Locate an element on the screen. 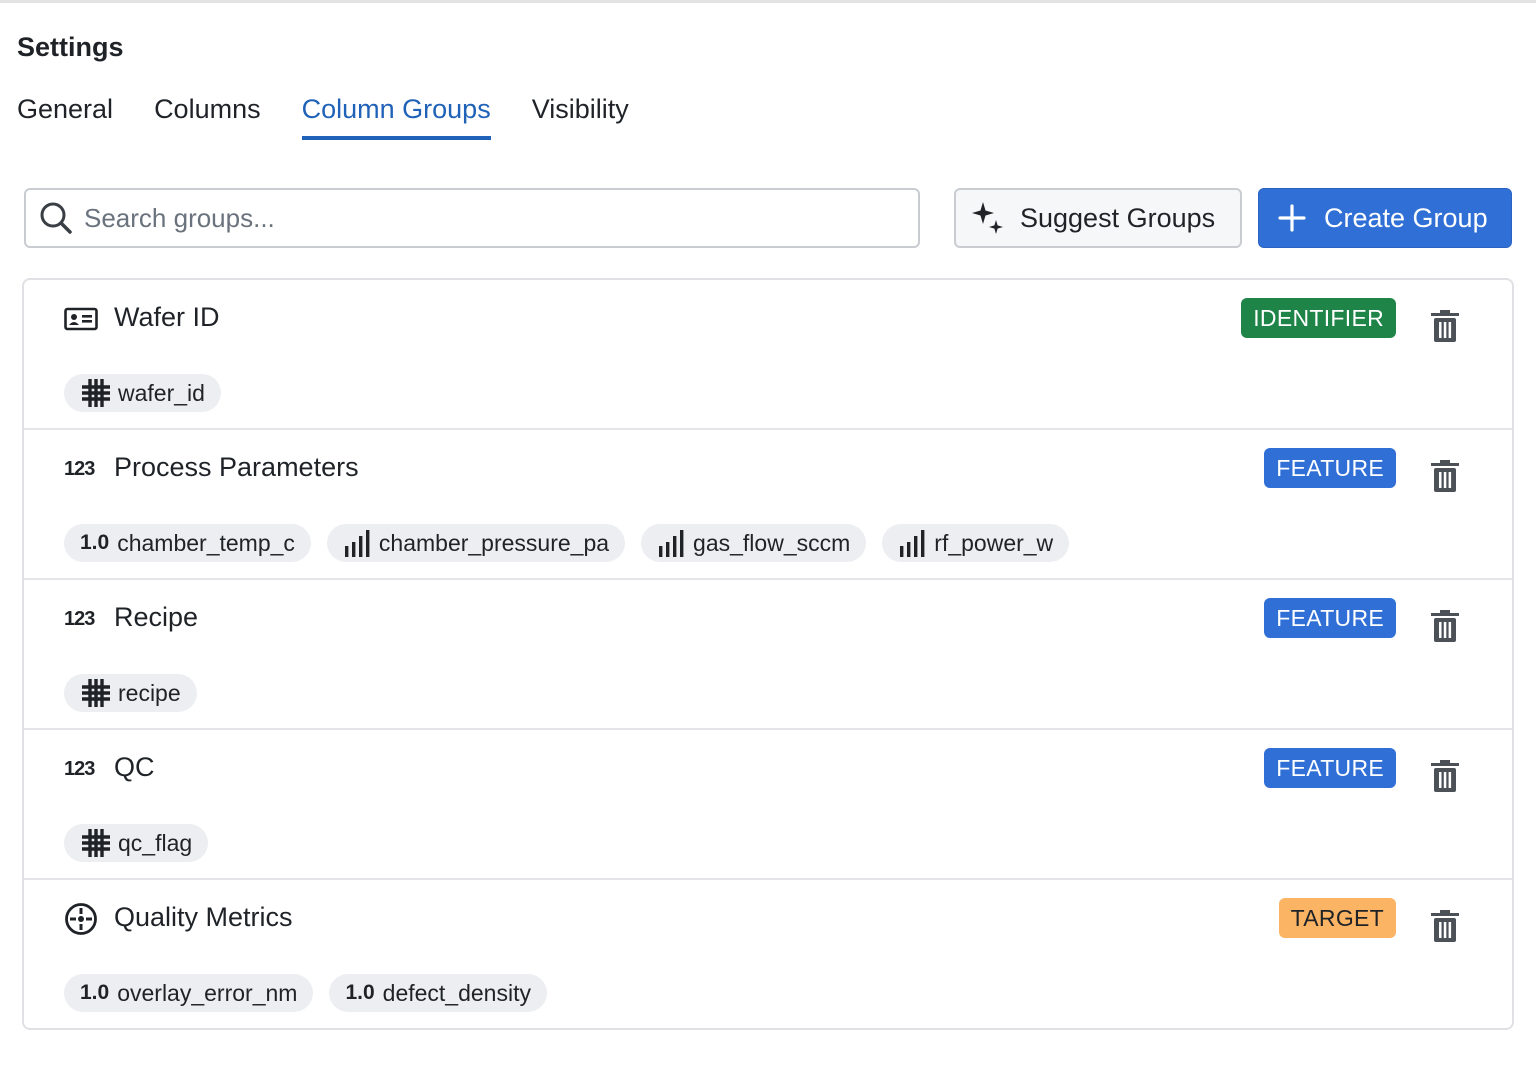 The image size is (1536, 1070). tab-columns: Columns is located at coordinates (207, 115).